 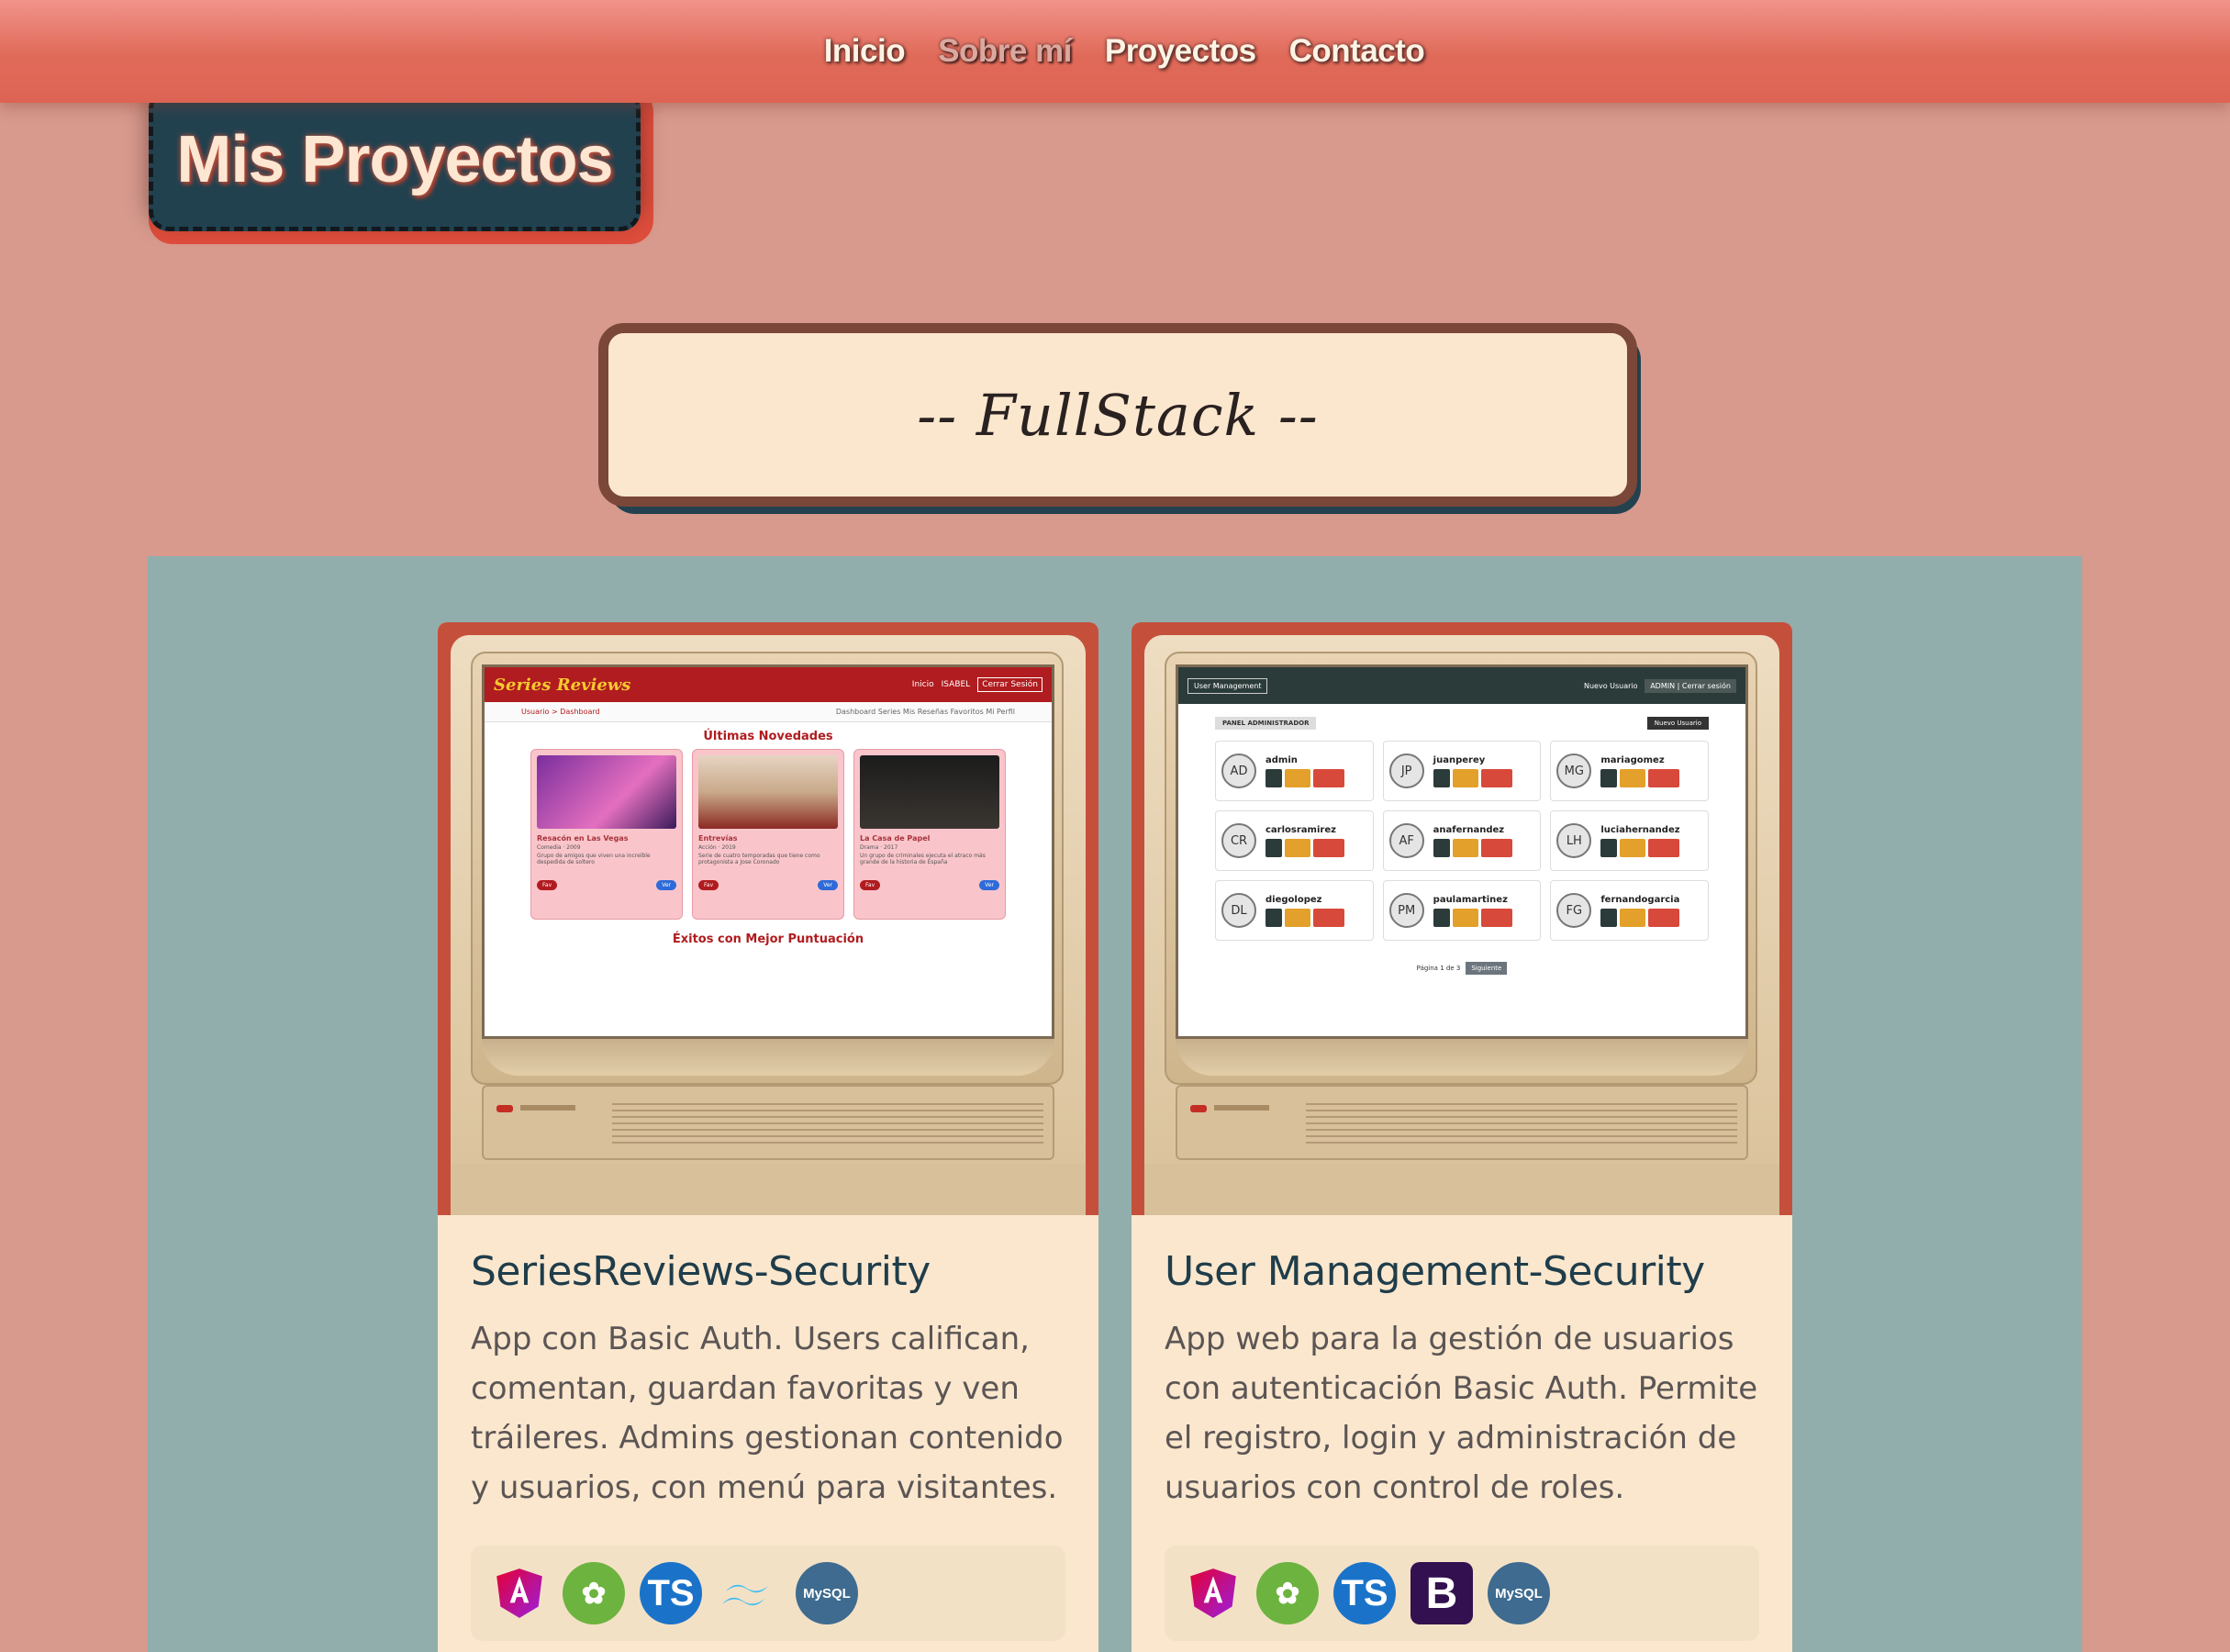 I want to click on category-banner: -- FullStack --, so click(x=1117, y=415).